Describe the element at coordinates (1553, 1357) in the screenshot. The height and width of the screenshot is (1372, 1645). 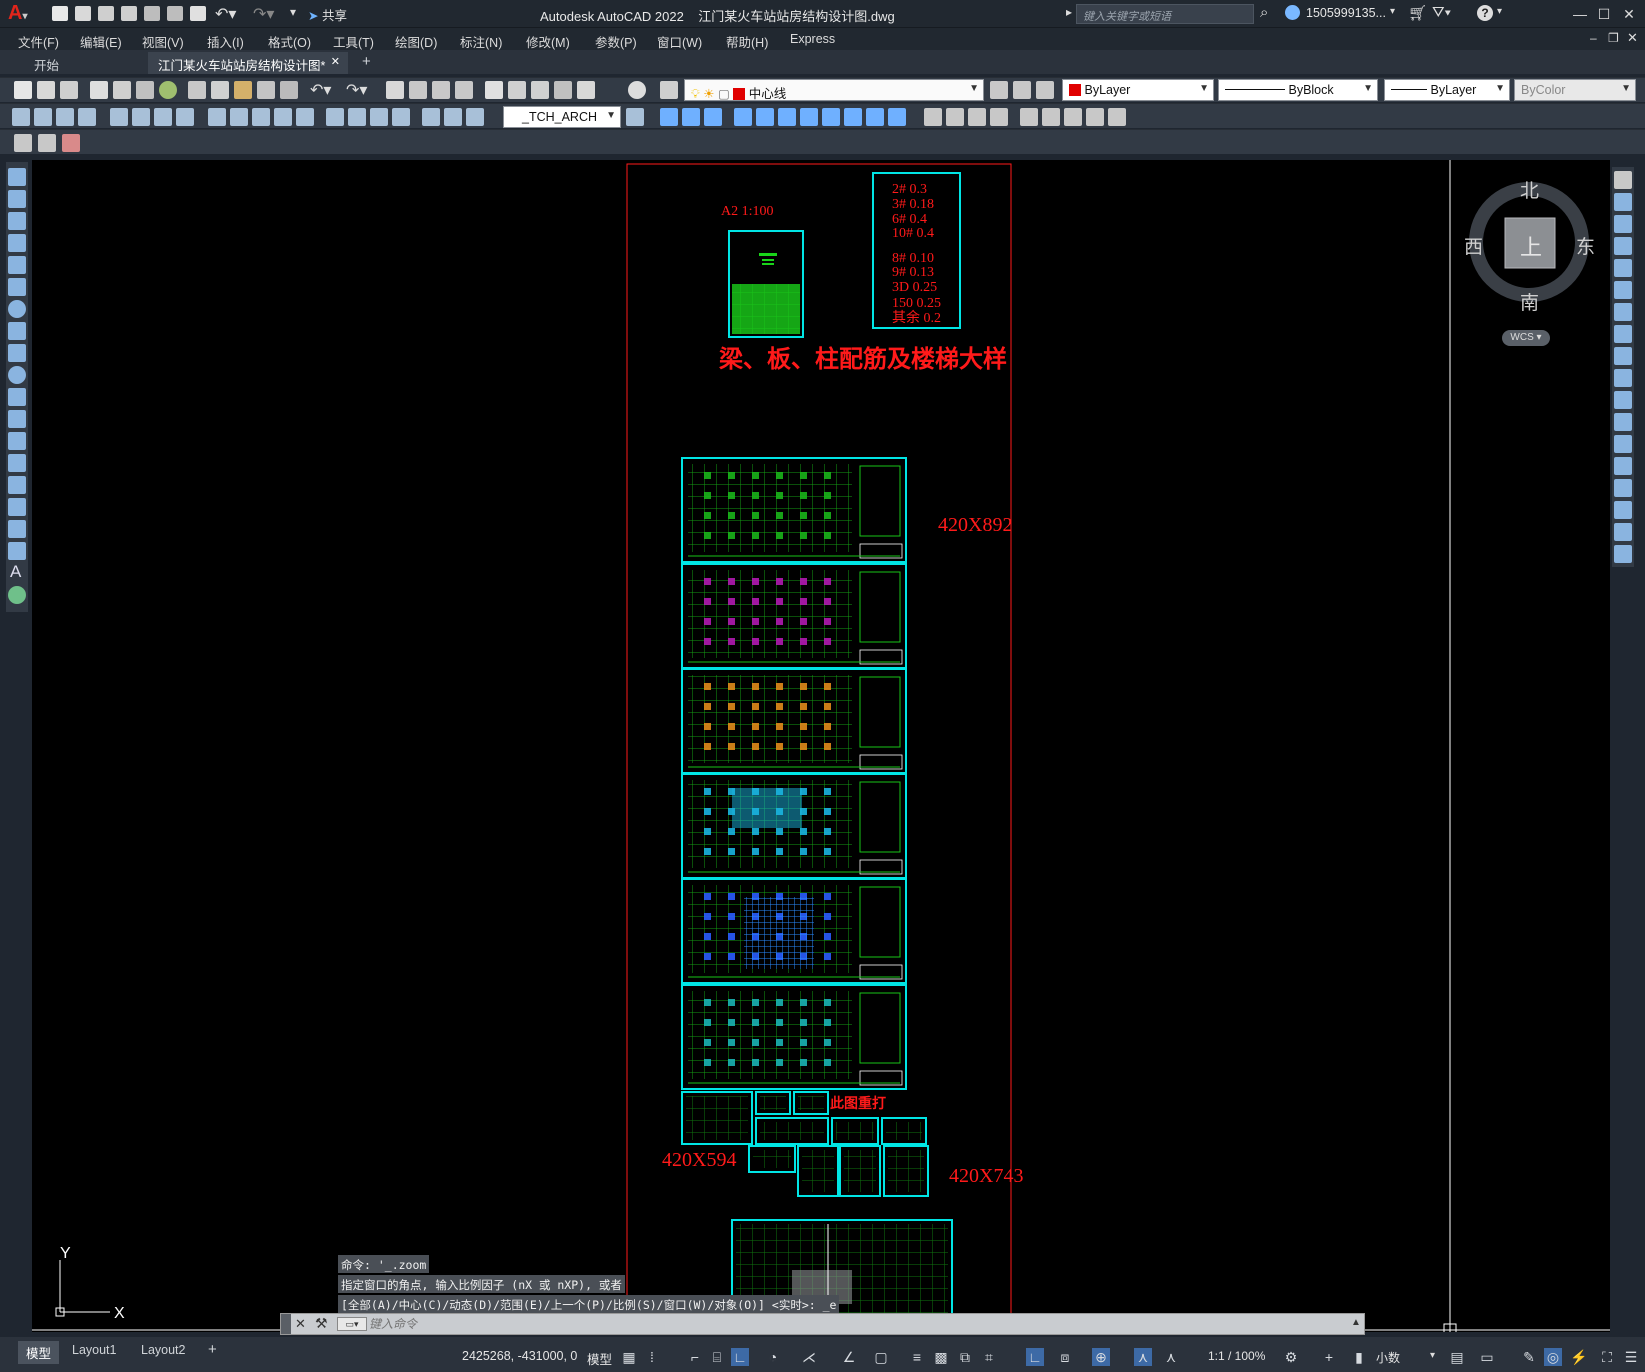
I see `graphics-performance-icon: ◎` at that location.